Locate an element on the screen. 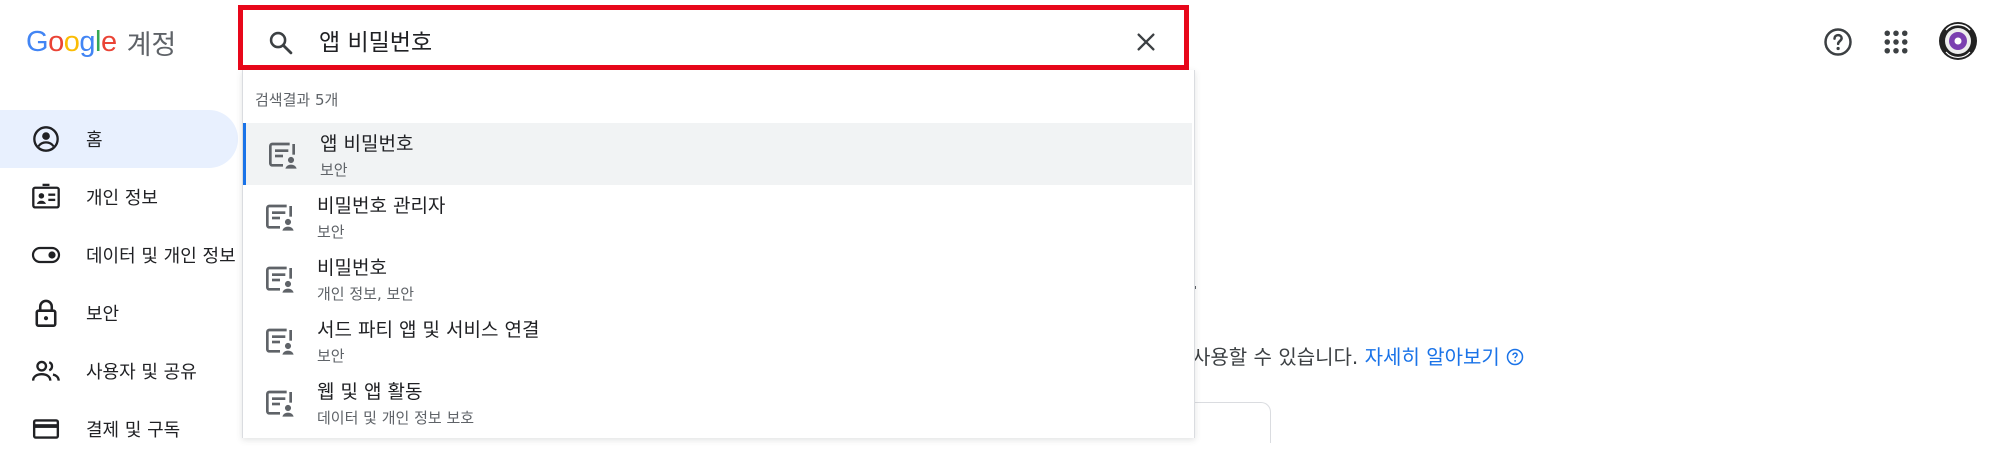 The image size is (2000, 458). search-result-item: 비밀번호 개인 정보, 보안 is located at coordinates (717, 278).